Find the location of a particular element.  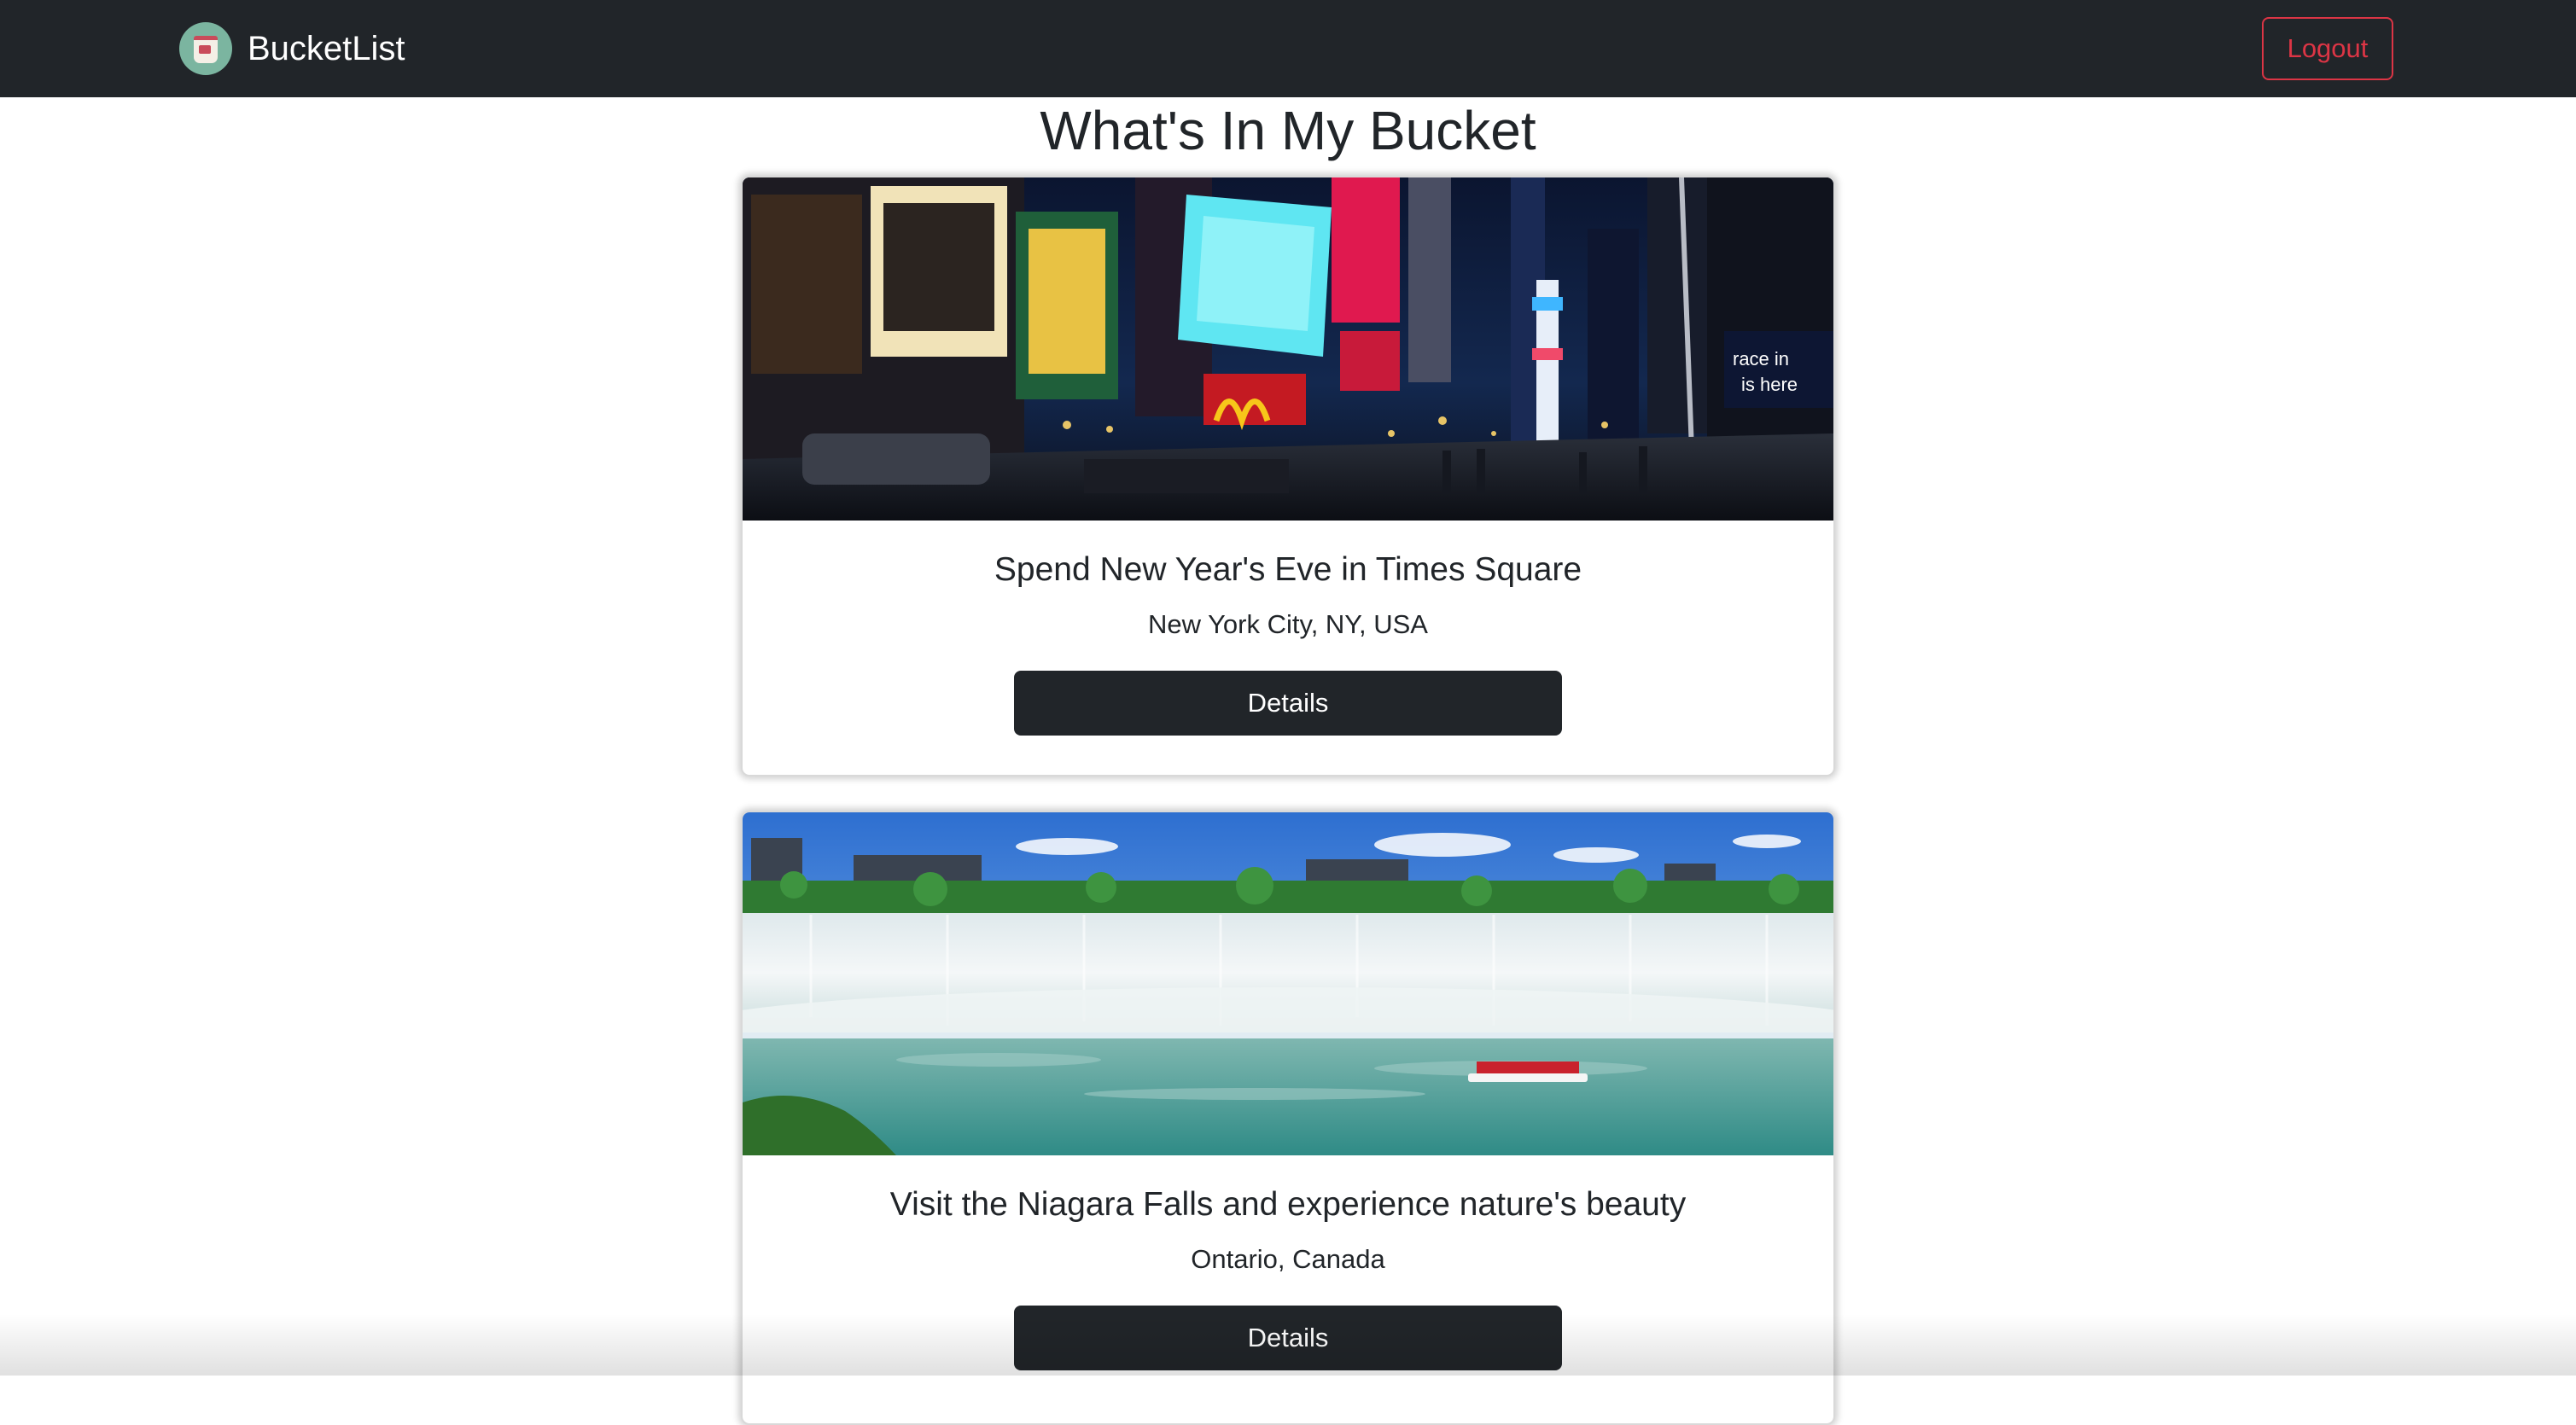

card-location: Ontario, Canada is located at coordinates (1288, 1259).